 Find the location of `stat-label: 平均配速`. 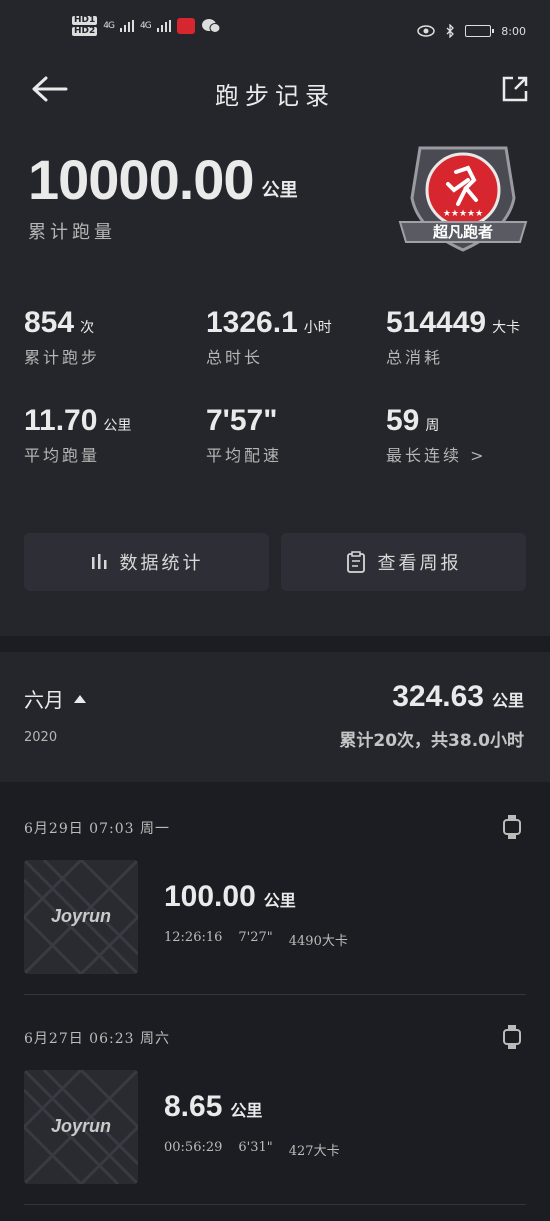

stat-label: 平均配速 is located at coordinates (244, 455).